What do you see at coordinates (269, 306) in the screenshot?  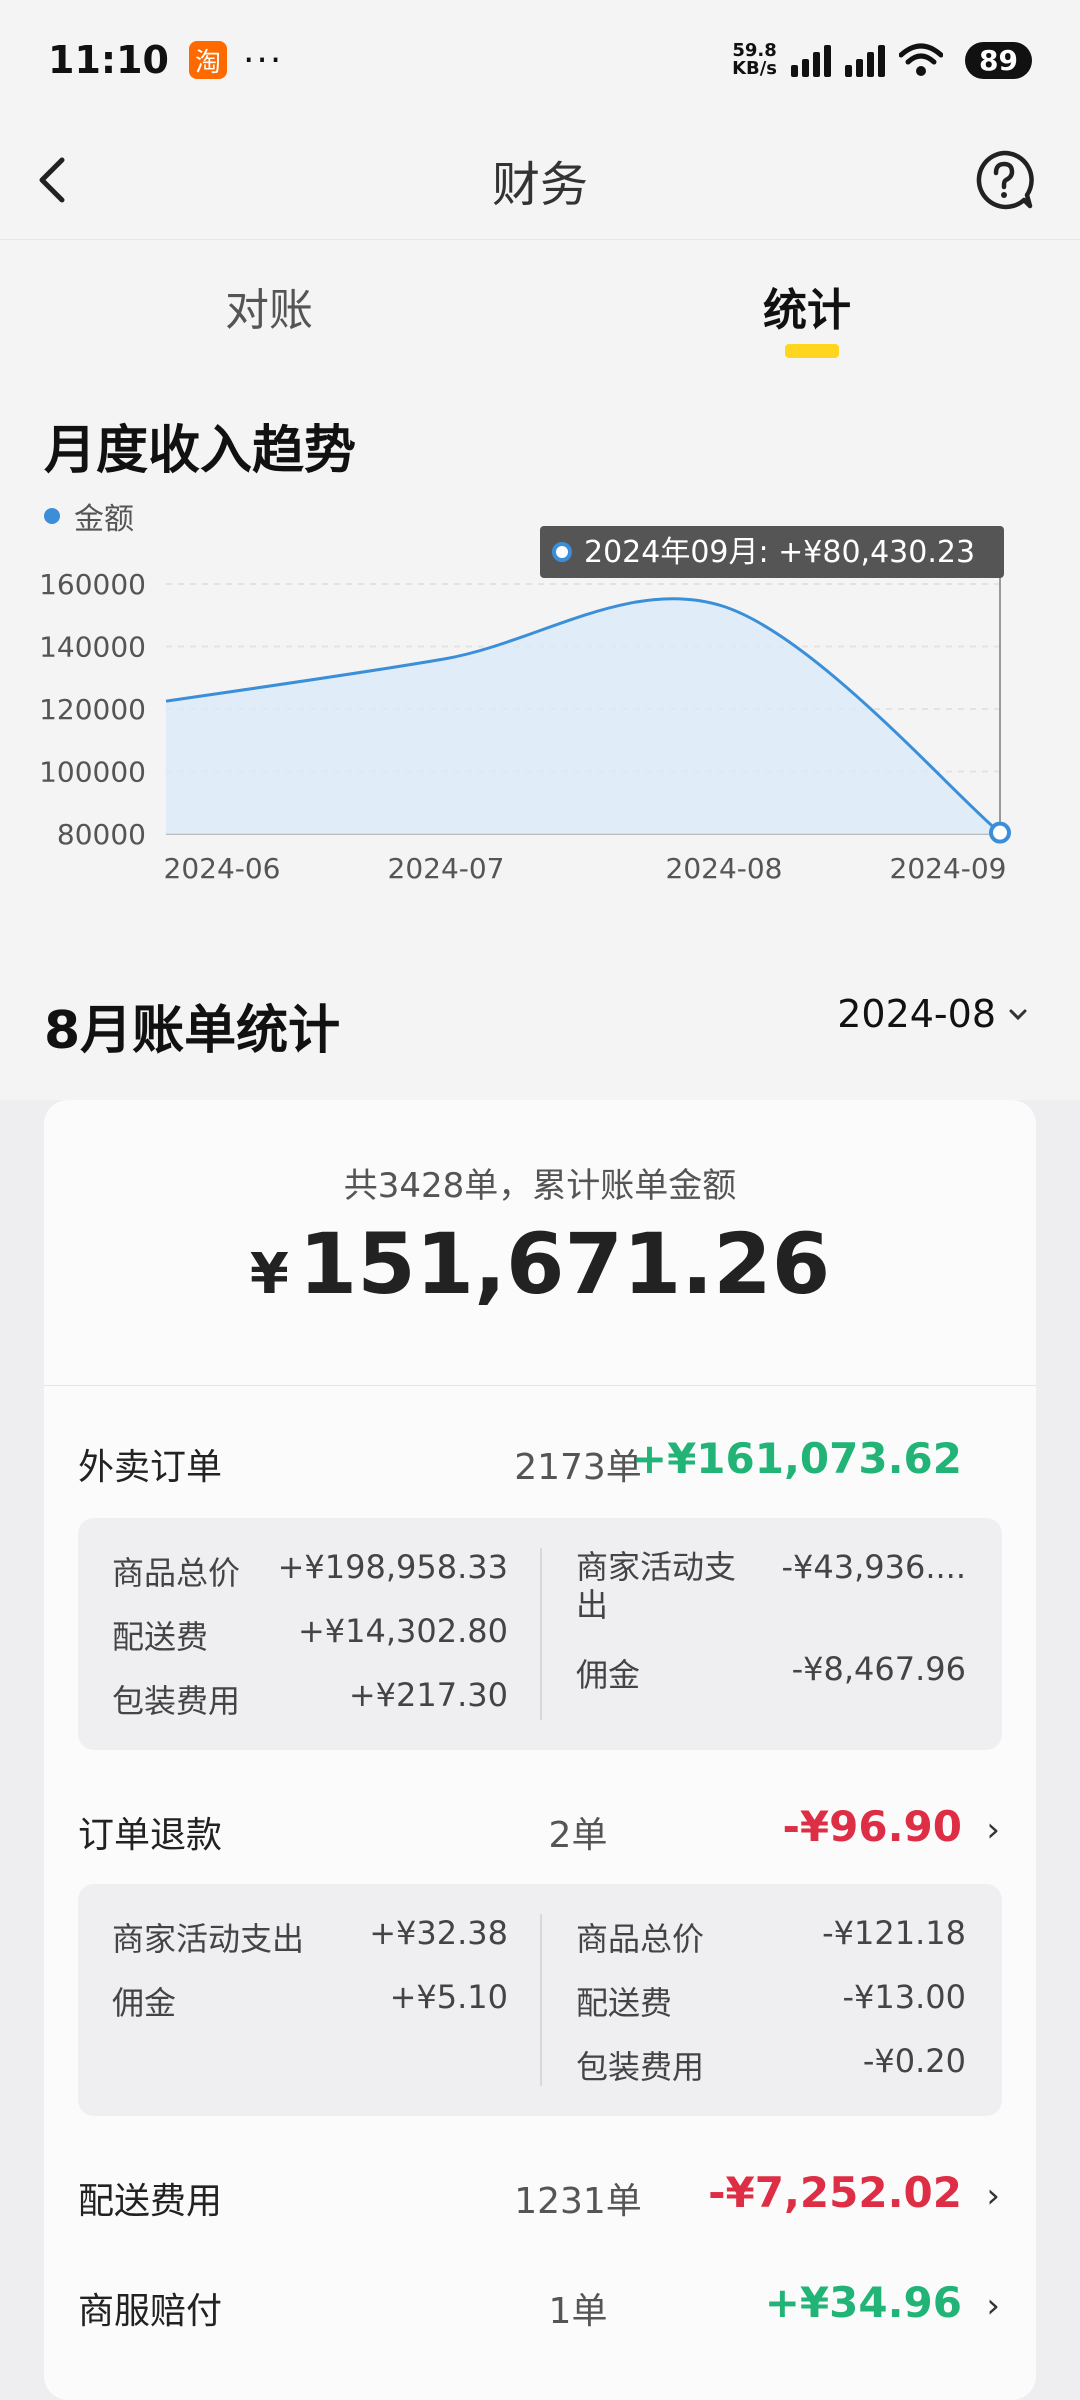 I see `tab-reconciliation: 对账` at bounding box center [269, 306].